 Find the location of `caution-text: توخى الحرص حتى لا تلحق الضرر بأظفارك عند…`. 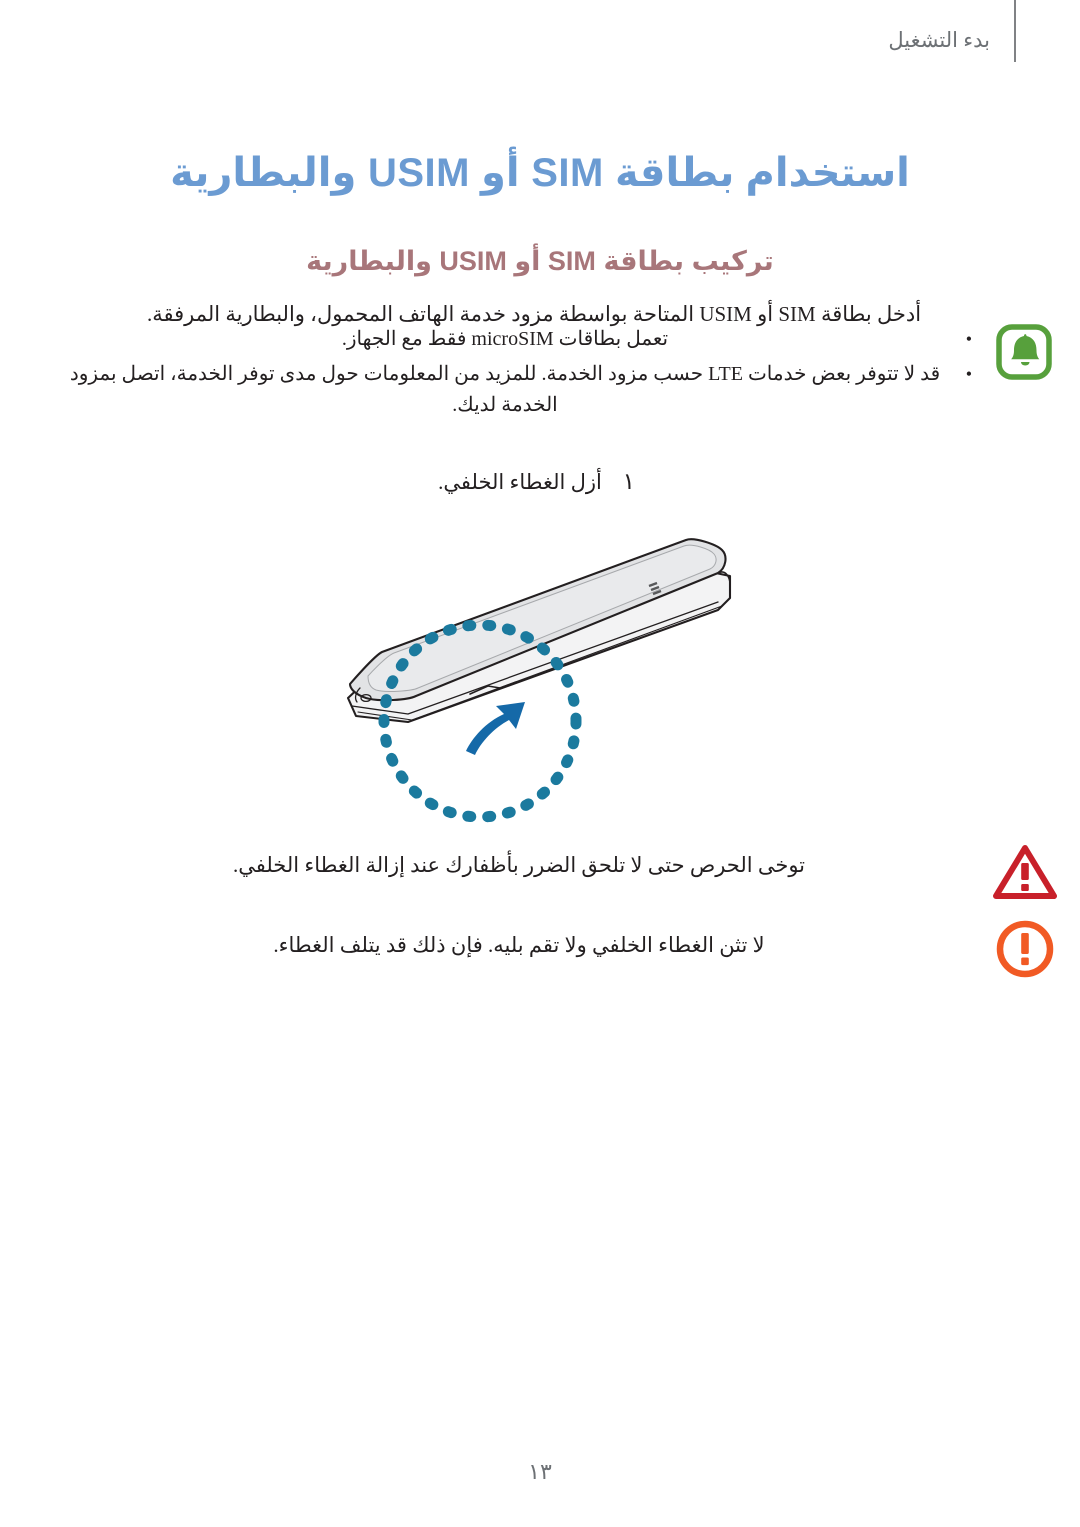

caution-text: توخى الحرص حتى لا تلحق الضرر بأظفارك عند… is located at coordinates (519, 865).